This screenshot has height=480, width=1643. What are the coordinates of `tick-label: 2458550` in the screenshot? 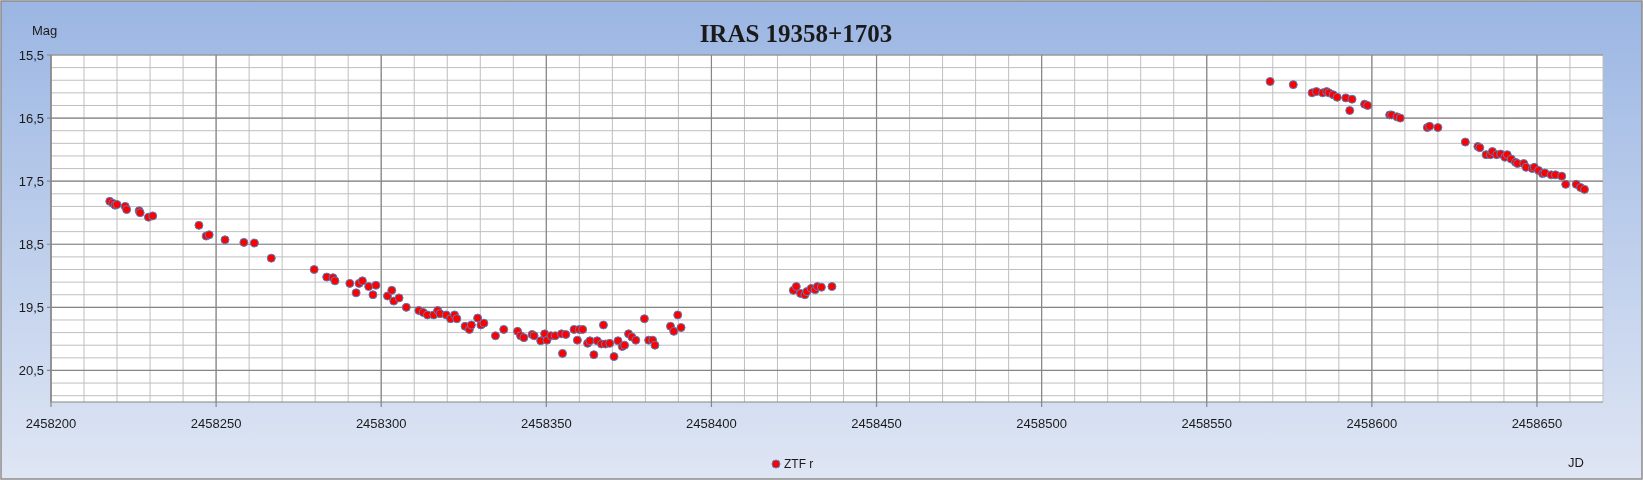 It's located at (1207, 423).